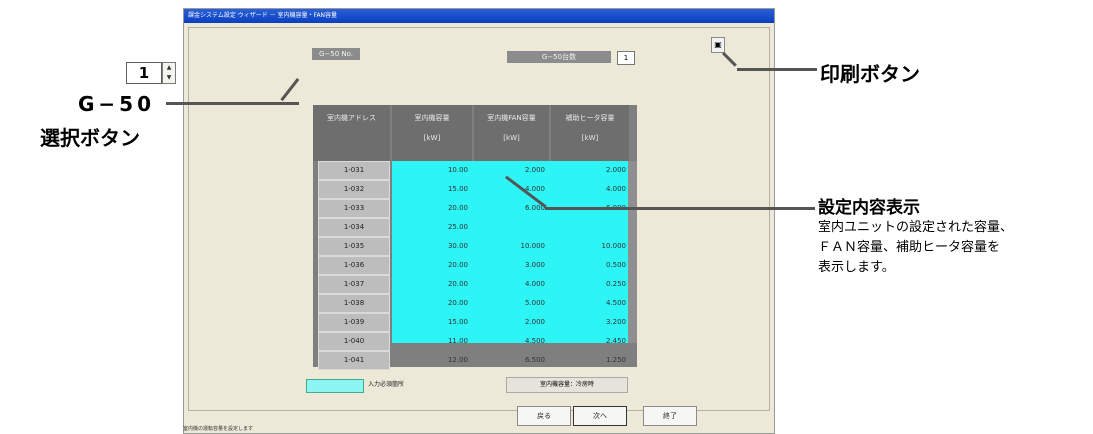 The height and width of the screenshot is (434, 1093). I want to click on capacity-cell: 30.00, so click(430, 246).